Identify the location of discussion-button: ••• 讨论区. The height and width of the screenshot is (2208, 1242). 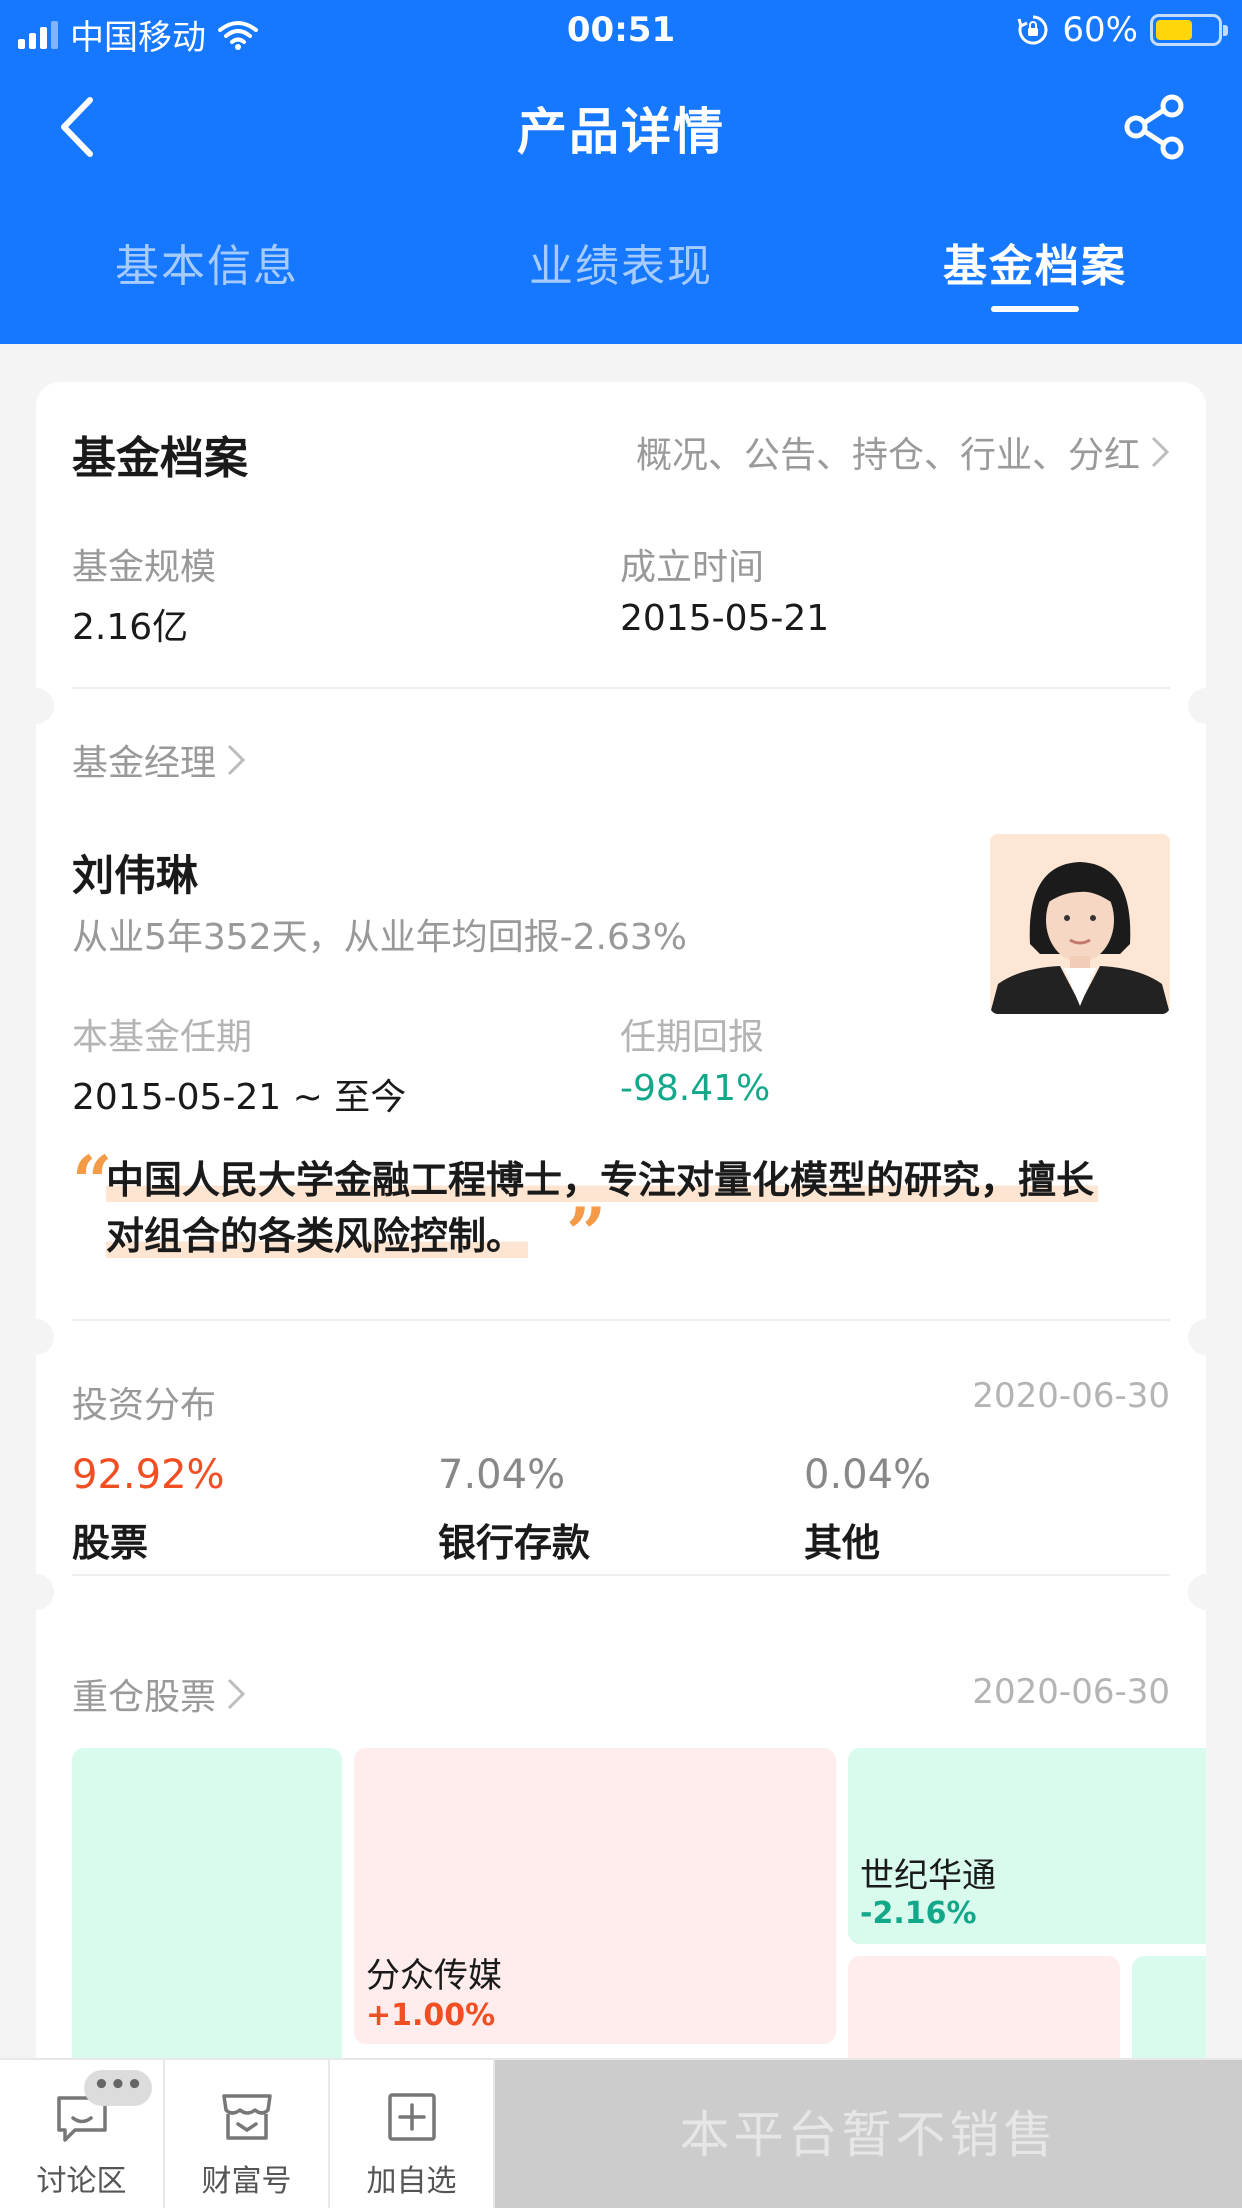
(82, 2134).